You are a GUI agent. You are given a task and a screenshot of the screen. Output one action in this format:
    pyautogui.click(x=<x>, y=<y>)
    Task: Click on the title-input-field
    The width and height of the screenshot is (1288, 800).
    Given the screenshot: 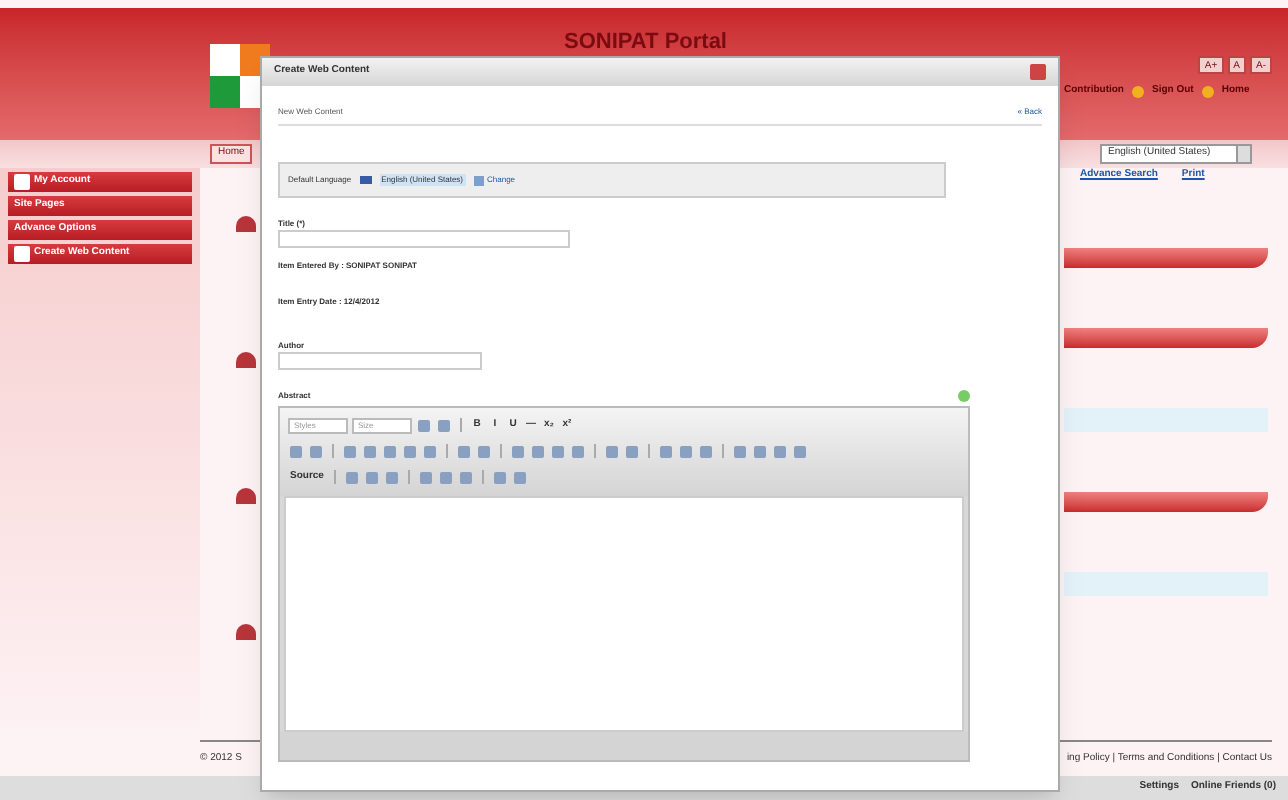 What is the action you would take?
    pyautogui.click(x=424, y=239)
    